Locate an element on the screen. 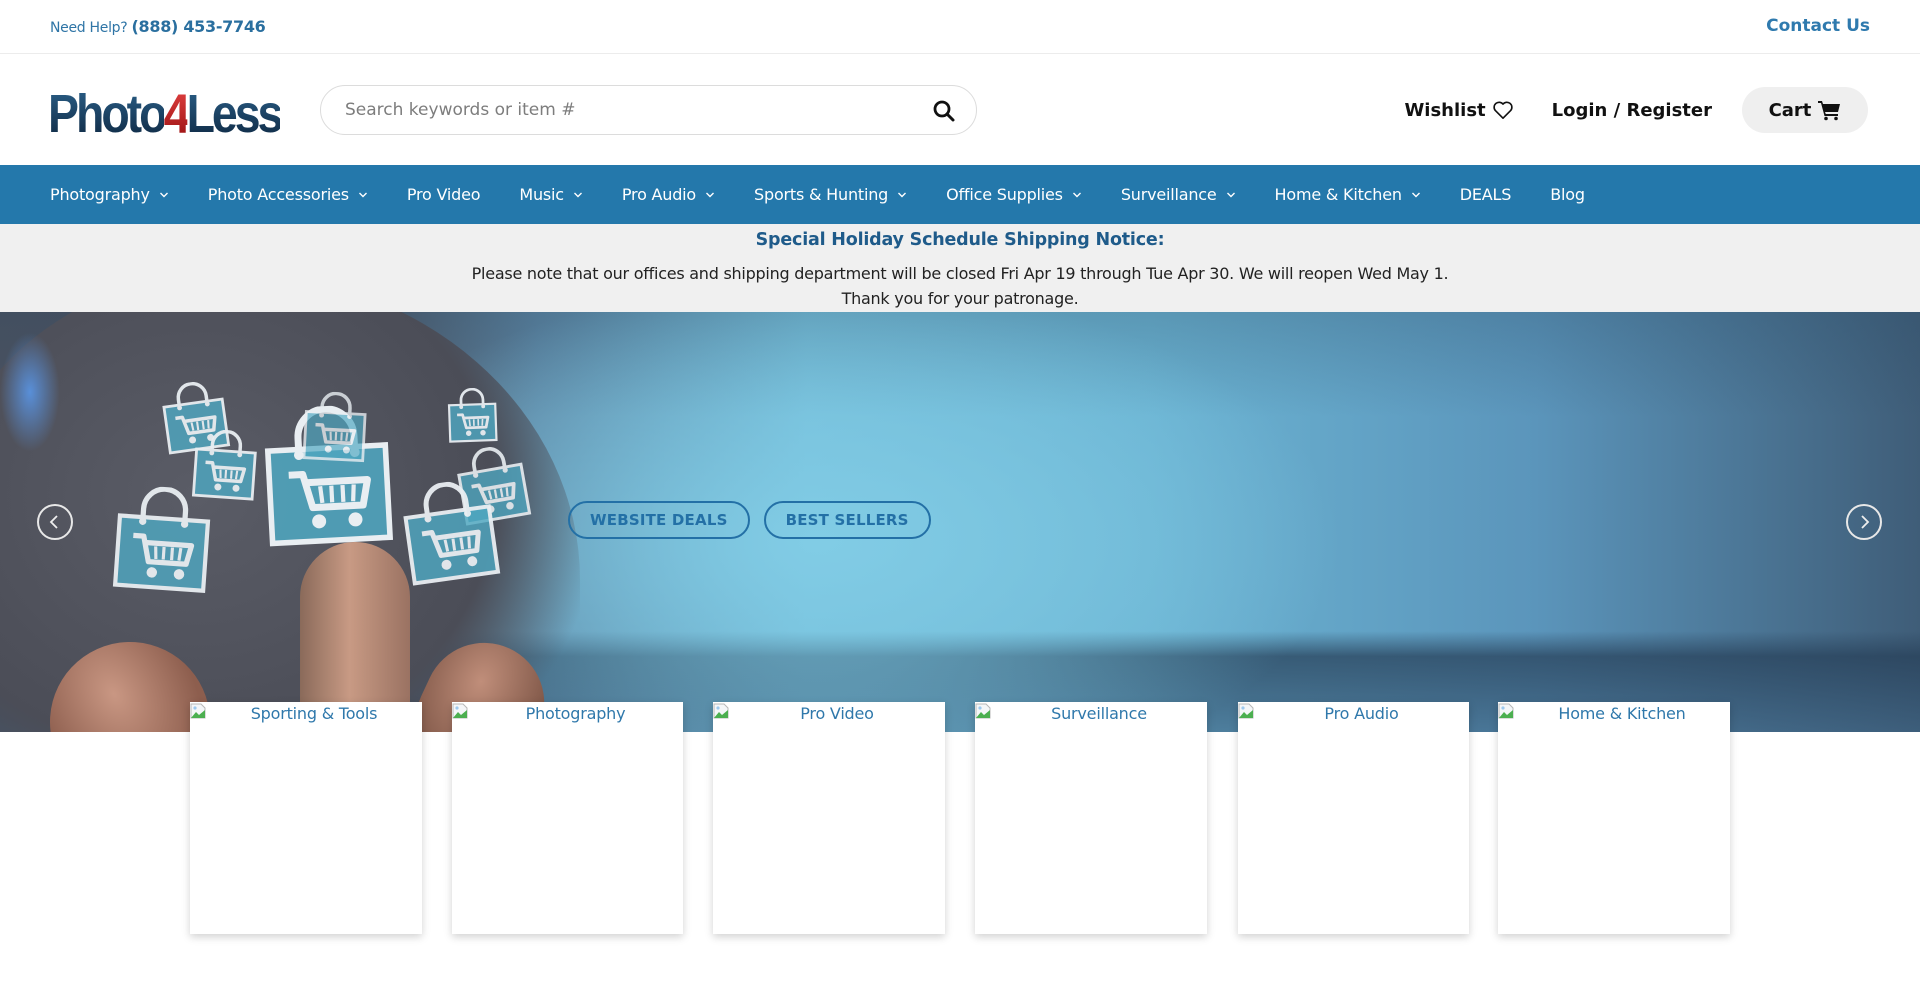 The width and height of the screenshot is (1920, 993). best-sellers-button: BEST SELLERS is located at coordinates (847, 520).